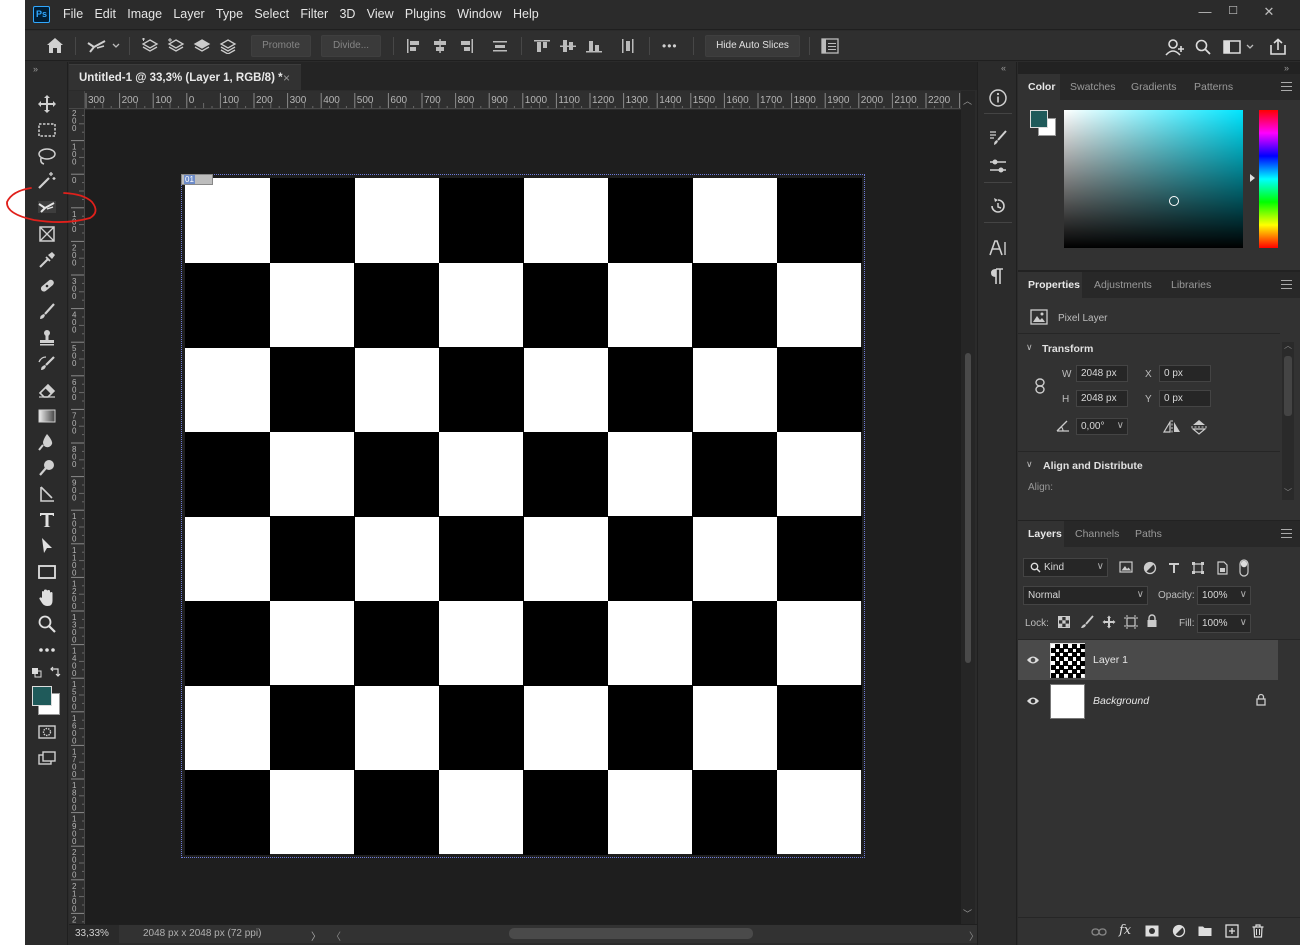 The height and width of the screenshot is (945, 1300). Describe the element at coordinates (1067, 349) in the screenshot. I see `transform-header: Transform` at that location.